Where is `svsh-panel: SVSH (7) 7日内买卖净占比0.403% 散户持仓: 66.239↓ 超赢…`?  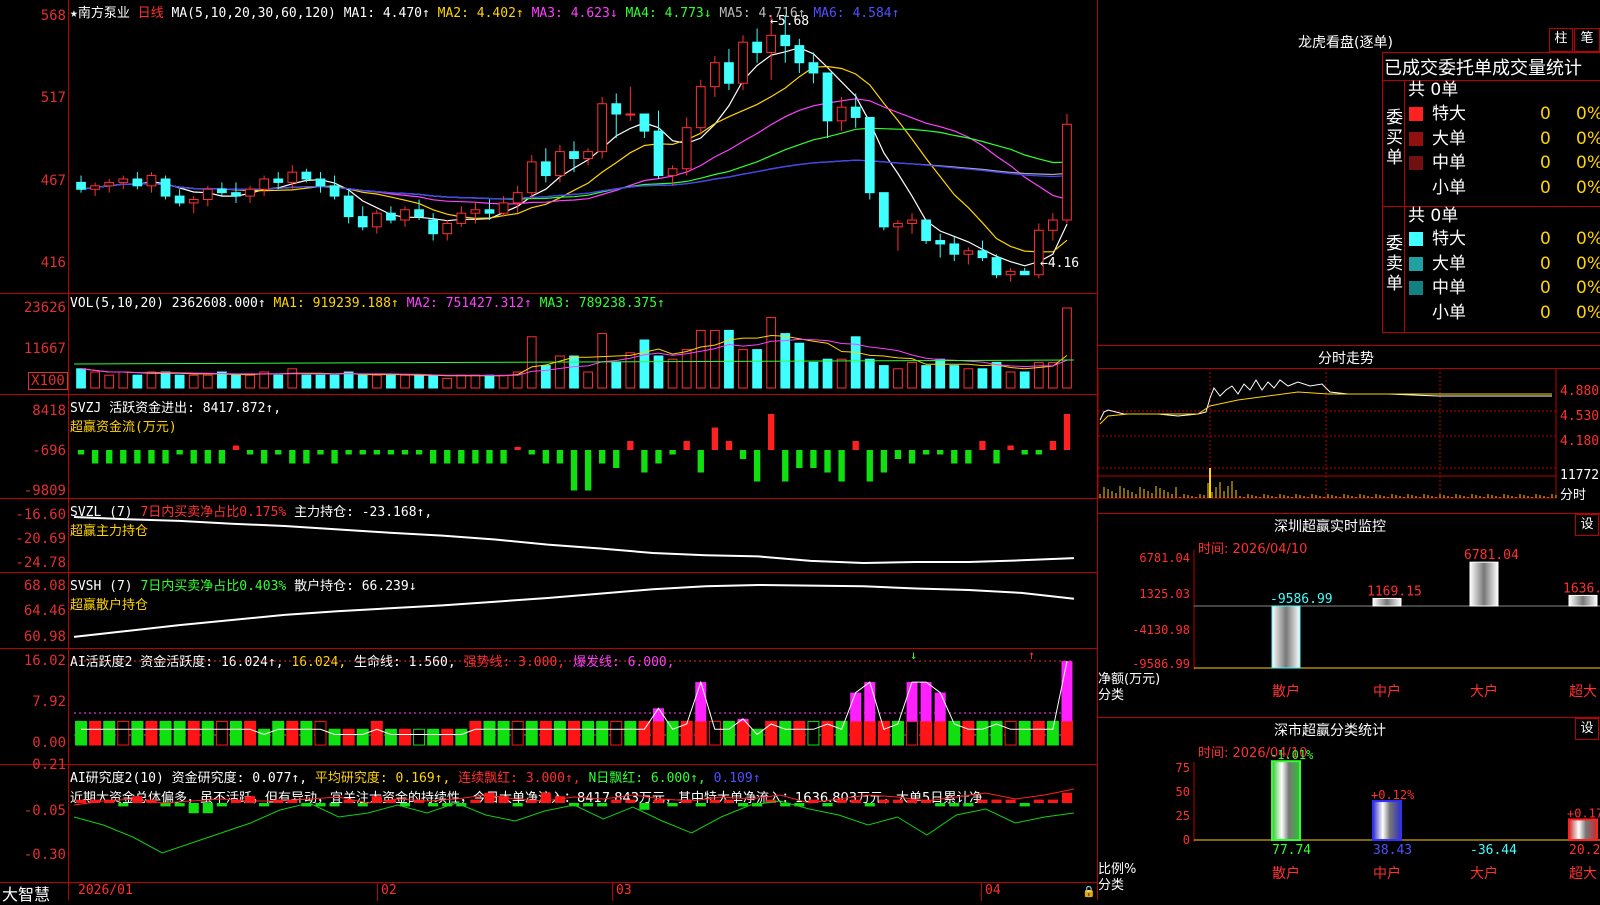 svsh-panel: SVSH (7) 7日内买卖净占比0.403% 散户持仓: 66.239↓ 超赢… is located at coordinates (549, 611).